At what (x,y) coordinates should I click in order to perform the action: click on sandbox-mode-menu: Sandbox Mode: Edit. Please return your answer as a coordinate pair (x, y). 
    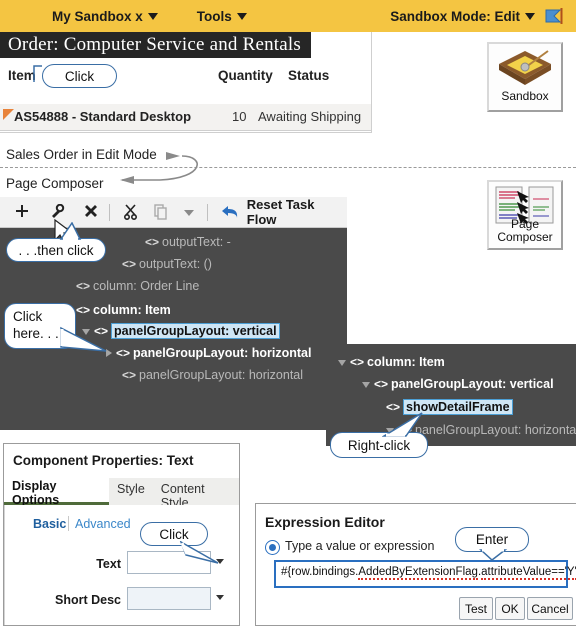
    Looking at the image, I should click on (462, 16).